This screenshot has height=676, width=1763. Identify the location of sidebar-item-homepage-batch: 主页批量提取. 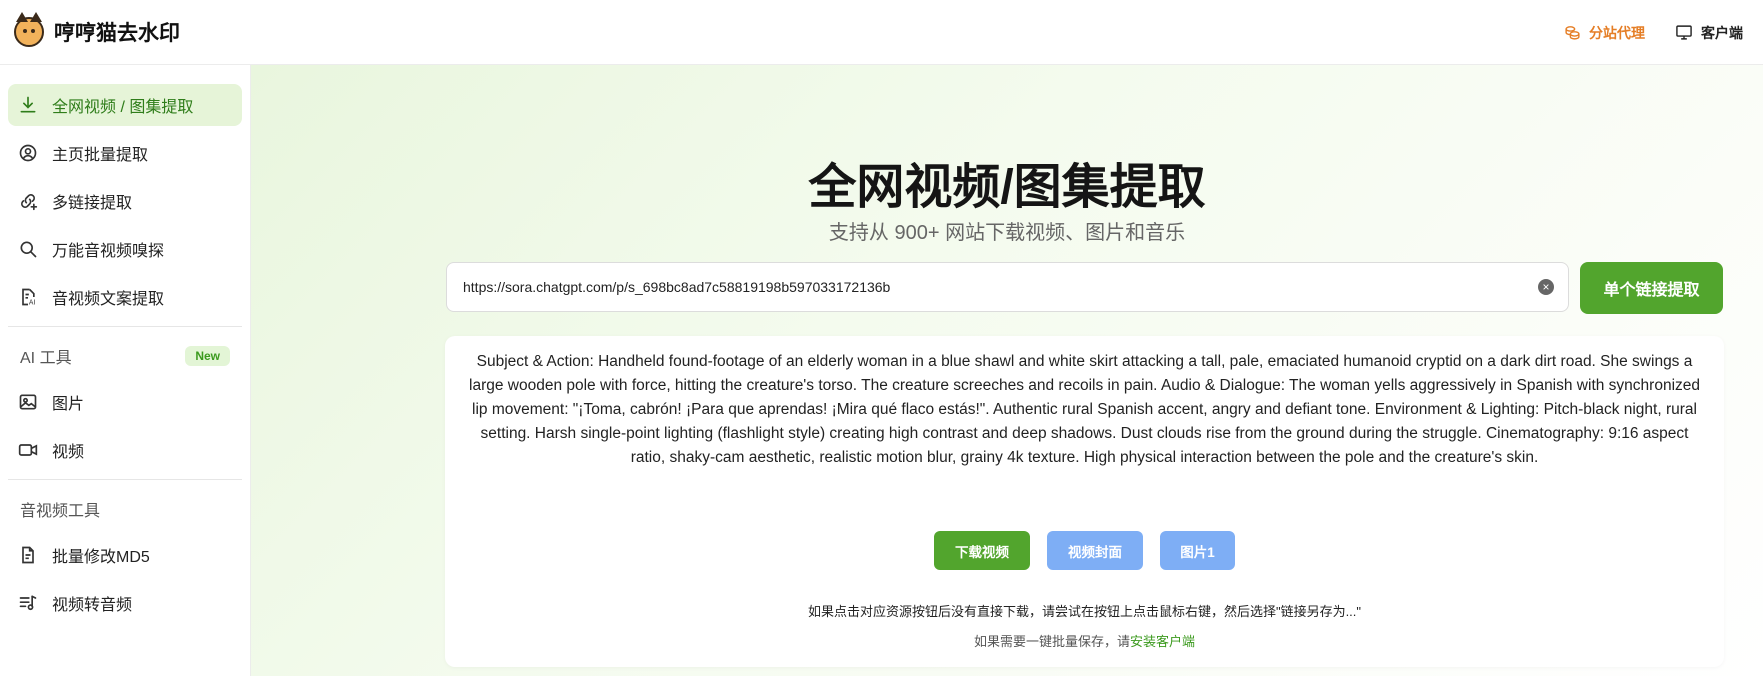
(125, 153).